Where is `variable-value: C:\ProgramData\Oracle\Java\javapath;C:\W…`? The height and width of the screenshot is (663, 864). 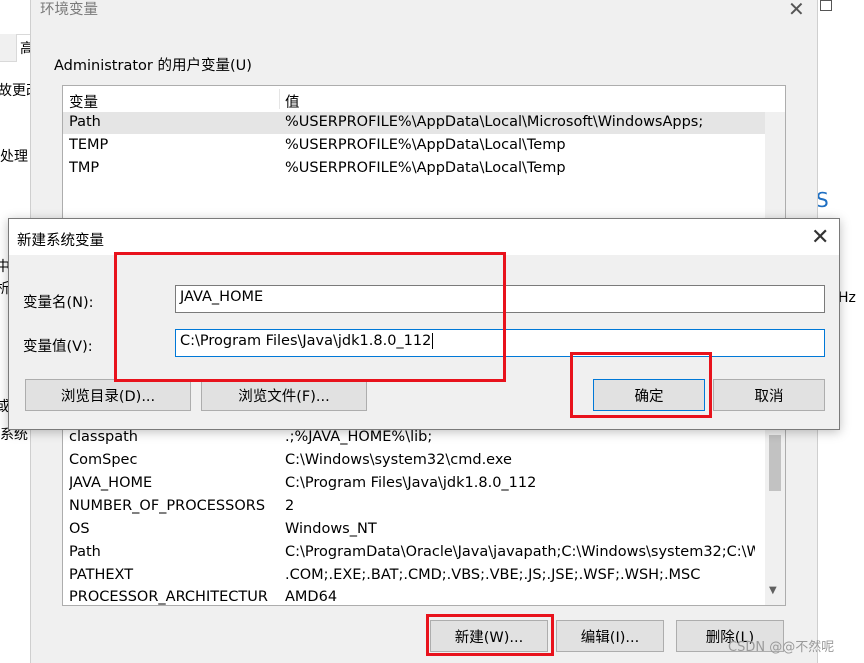 variable-value: C:\ProgramData\Oracle\Java\javapath;C:\W… is located at coordinates (520, 552).